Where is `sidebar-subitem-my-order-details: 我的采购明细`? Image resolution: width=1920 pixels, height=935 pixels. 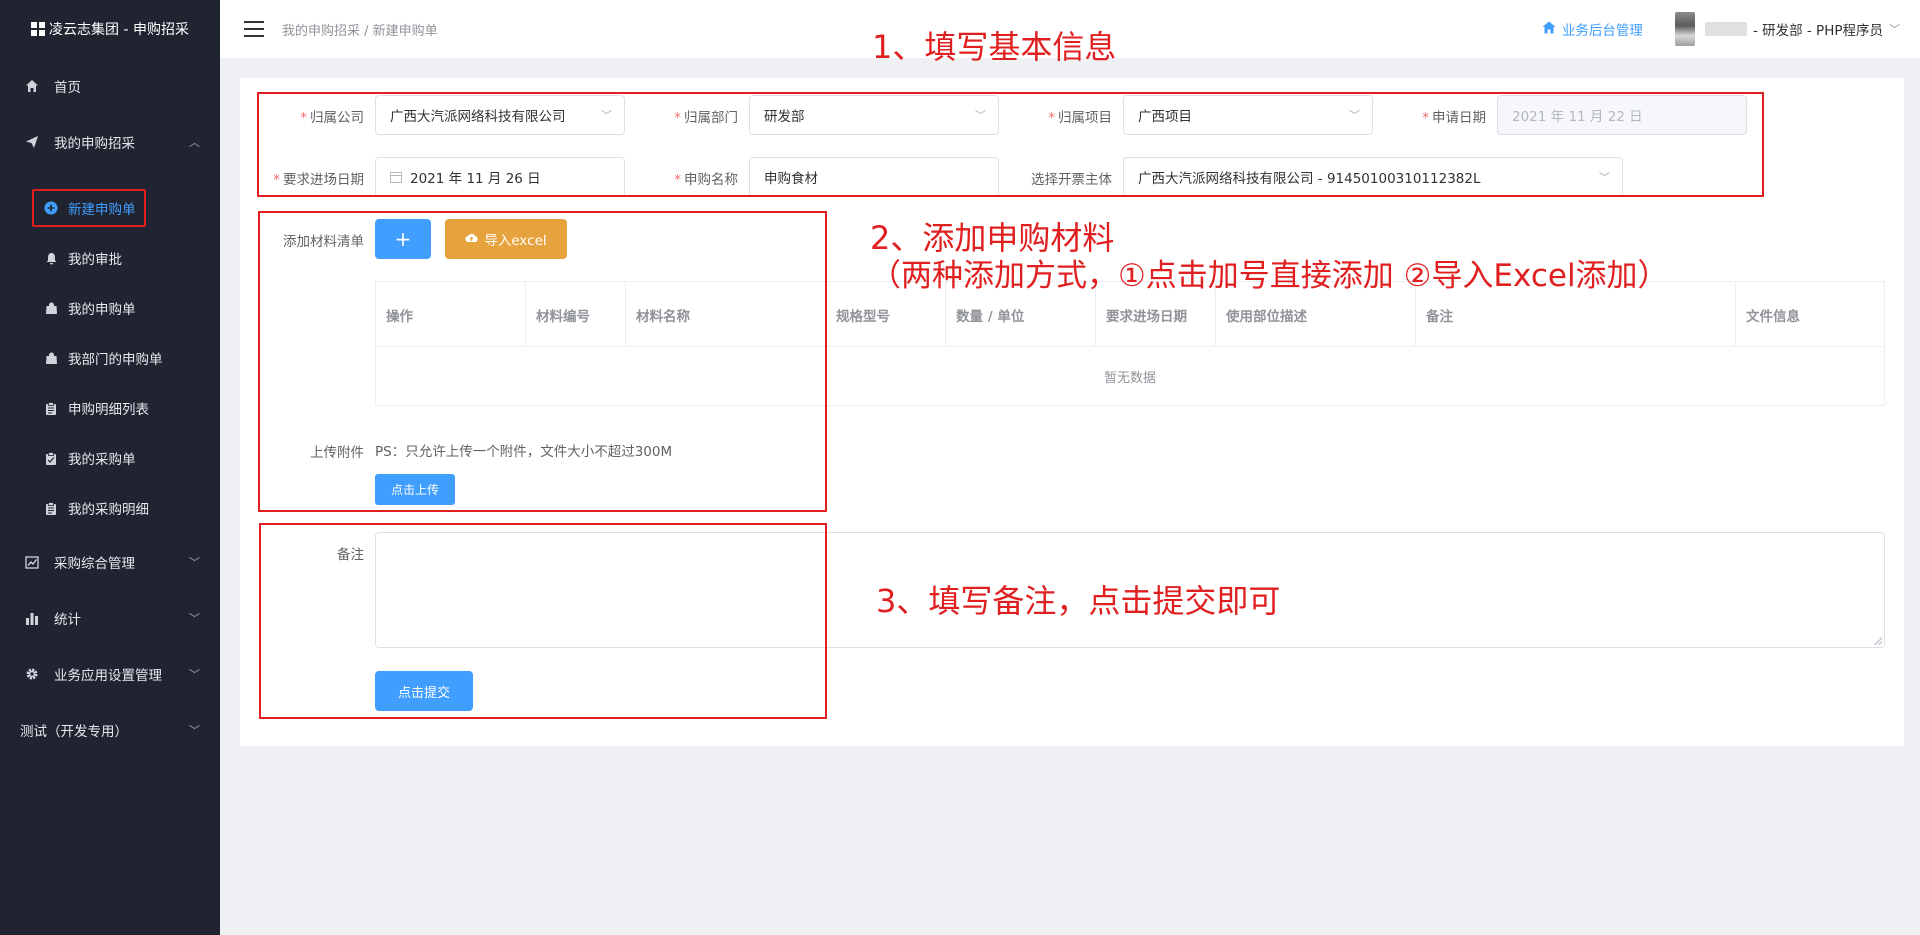
sidebar-subitem-my-order-details: 我的采购明细 is located at coordinates (110, 508).